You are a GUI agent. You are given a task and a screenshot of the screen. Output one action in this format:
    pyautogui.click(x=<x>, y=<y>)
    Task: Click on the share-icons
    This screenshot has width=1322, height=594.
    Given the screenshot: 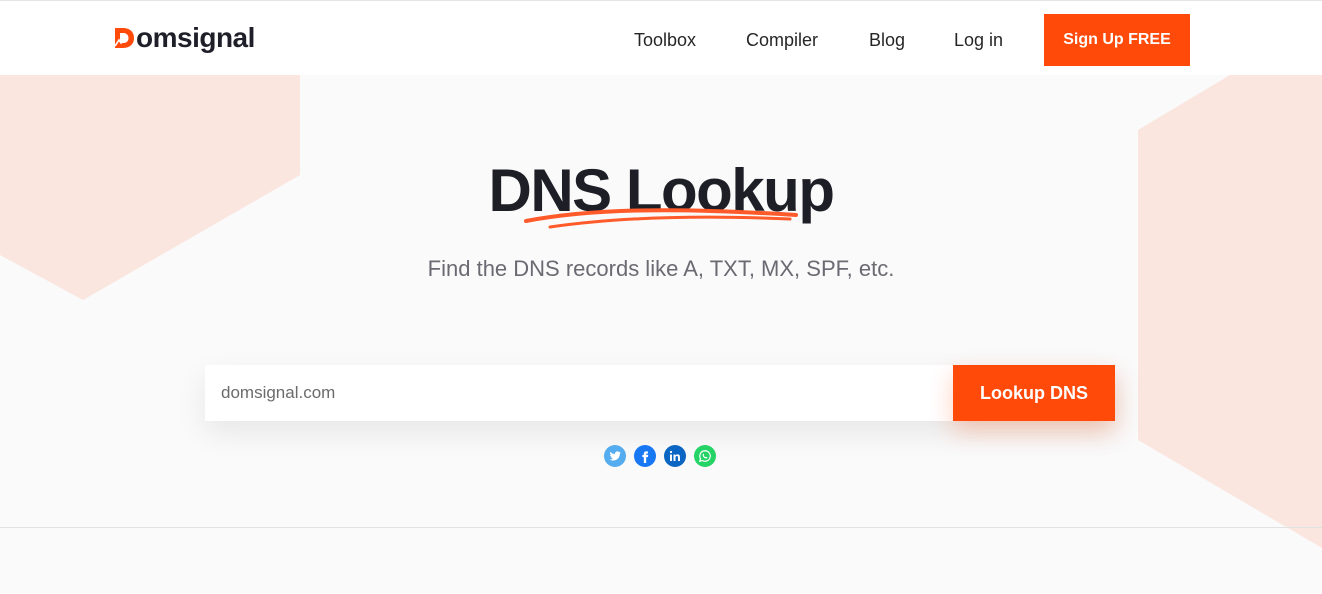 What is the action you would take?
    pyautogui.click(x=660, y=456)
    